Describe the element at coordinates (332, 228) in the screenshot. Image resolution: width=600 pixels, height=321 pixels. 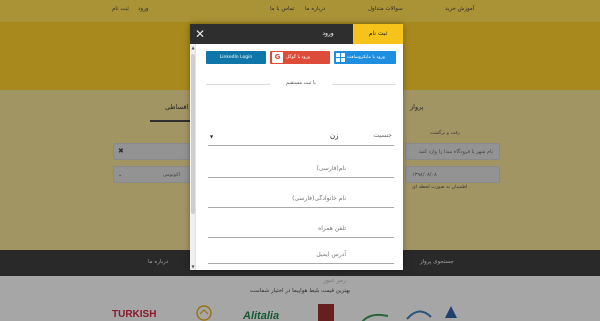
I see `mobile-placeholder: تلفن همراه` at that location.